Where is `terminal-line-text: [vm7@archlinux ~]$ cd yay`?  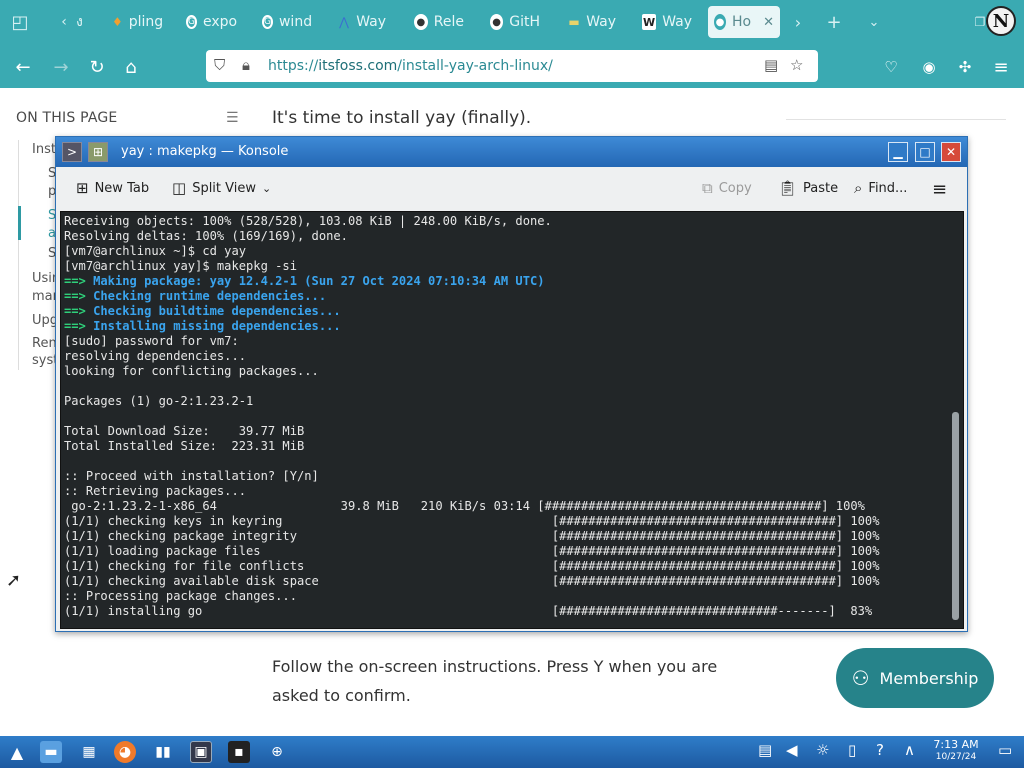
terminal-line-text: [vm7@archlinux ~]$ cd yay is located at coordinates (155, 251).